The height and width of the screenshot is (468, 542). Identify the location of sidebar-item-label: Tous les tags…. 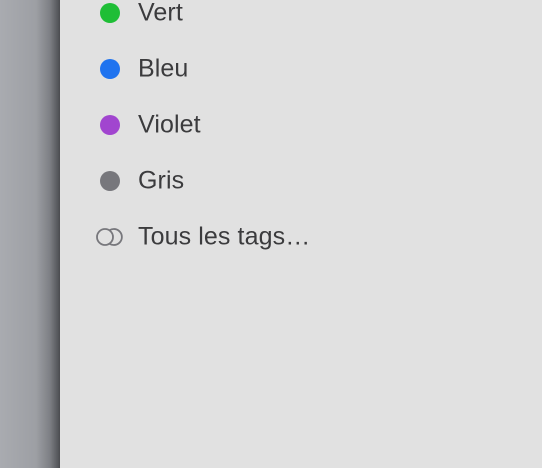
(224, 236).